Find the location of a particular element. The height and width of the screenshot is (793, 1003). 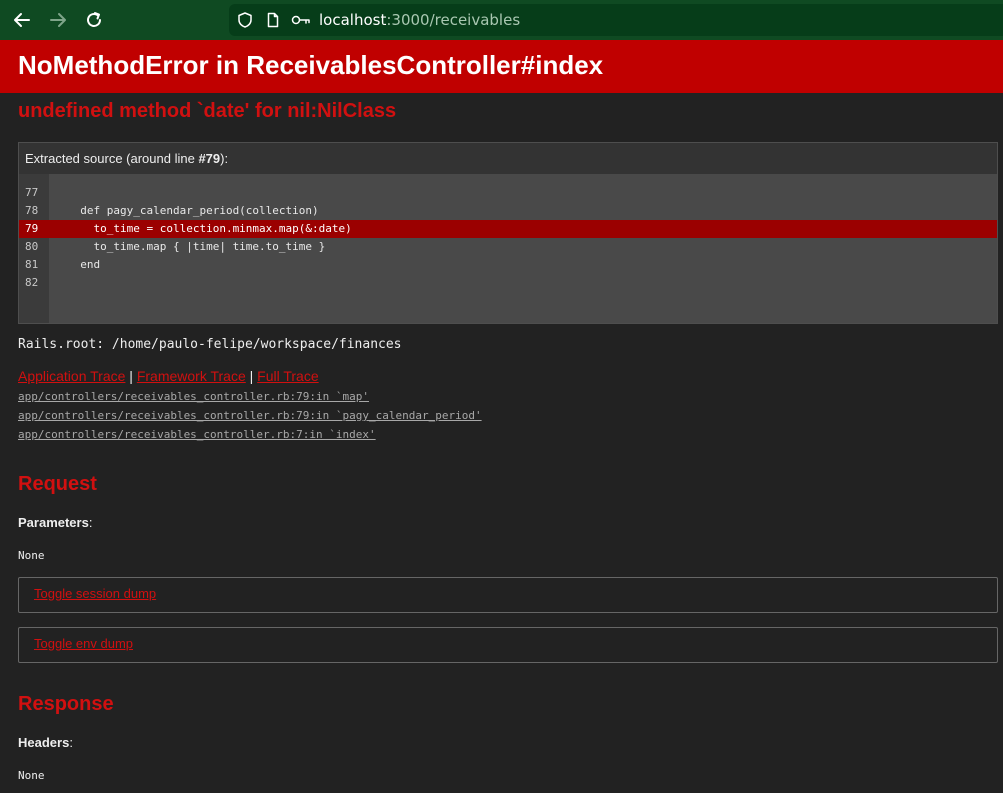

key-icon is located at coordinates (301, 20).